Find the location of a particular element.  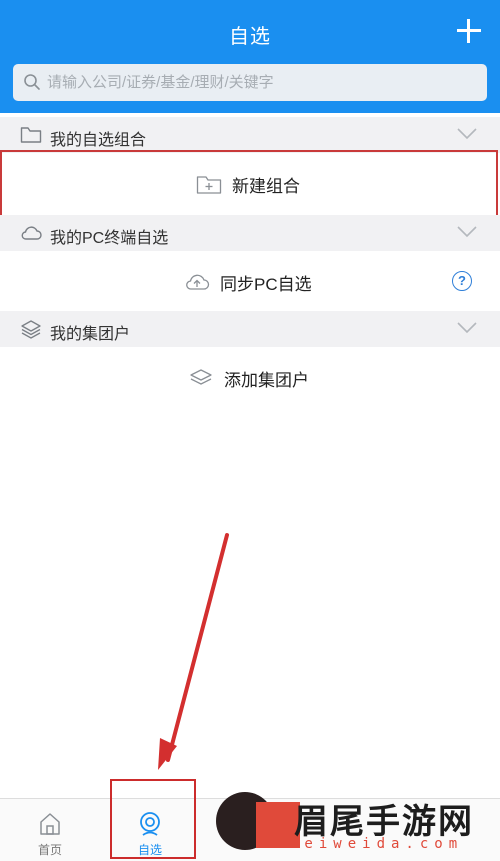

tab-home-label: 首页 is located at coordinates (49, 850).